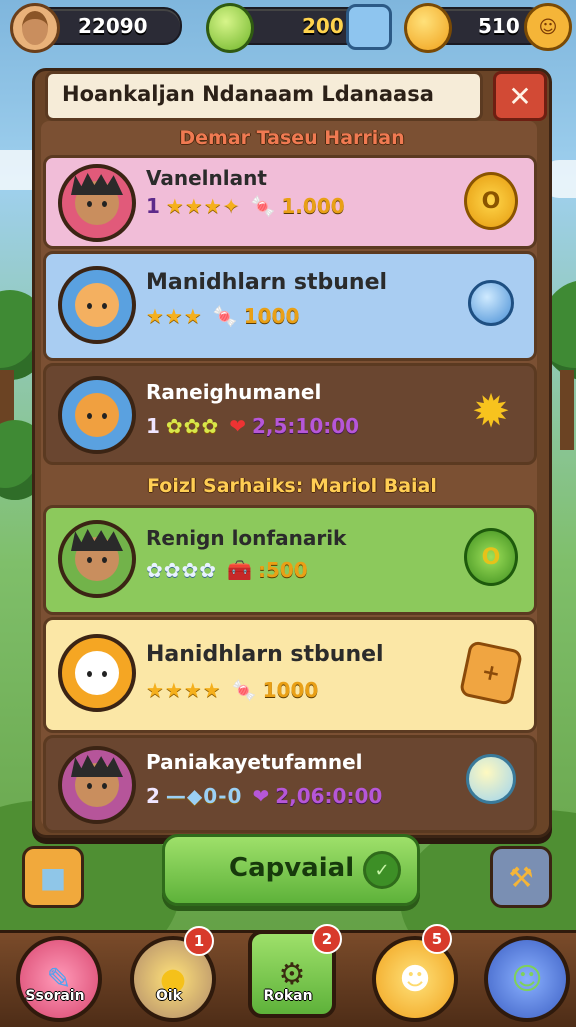 This screenshot has width=576, height=1027. What do you see at coordinates (305, 426) in the screenshot?
I see `reward-amount: 2,5:10:00` at bounding box center [305, 426].